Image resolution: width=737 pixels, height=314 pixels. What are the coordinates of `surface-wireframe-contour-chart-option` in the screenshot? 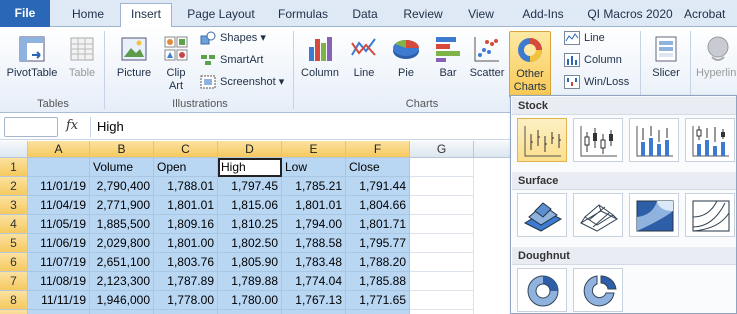 It's located at (710, 215).